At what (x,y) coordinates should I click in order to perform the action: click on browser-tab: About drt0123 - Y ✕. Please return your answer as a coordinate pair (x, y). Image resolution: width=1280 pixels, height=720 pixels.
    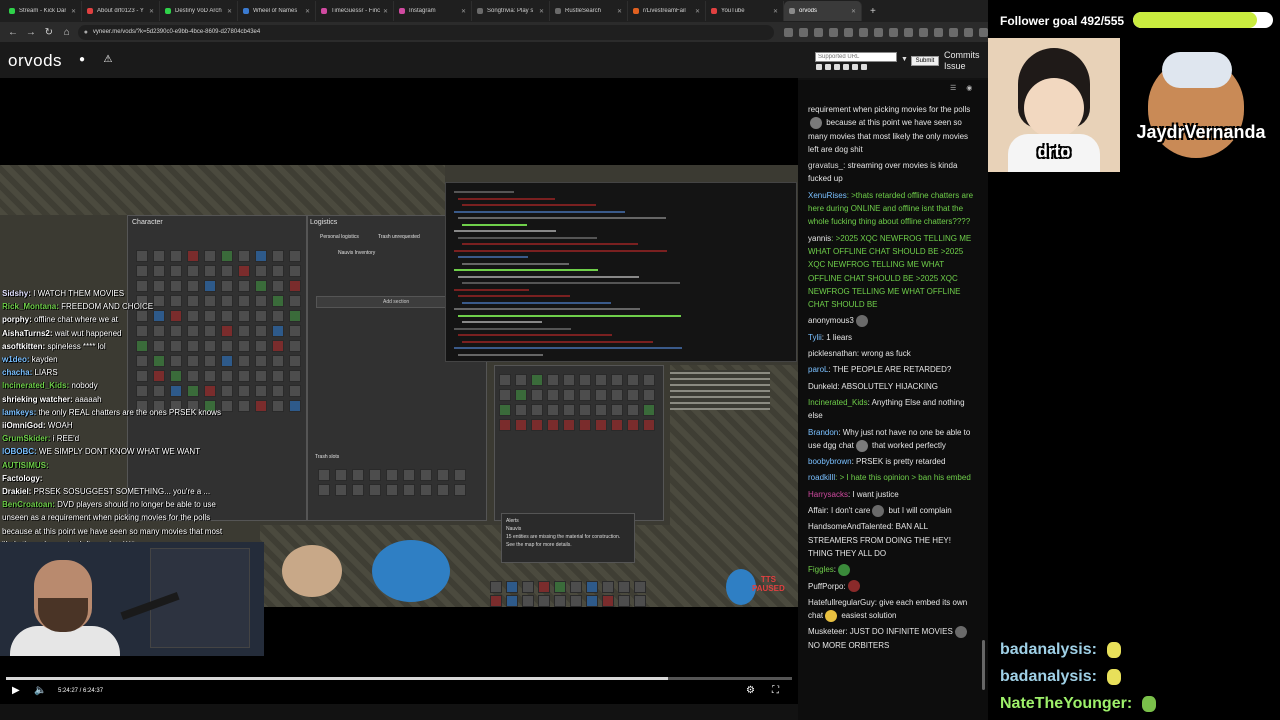
    Looking at the image, I should click on (121, 11).